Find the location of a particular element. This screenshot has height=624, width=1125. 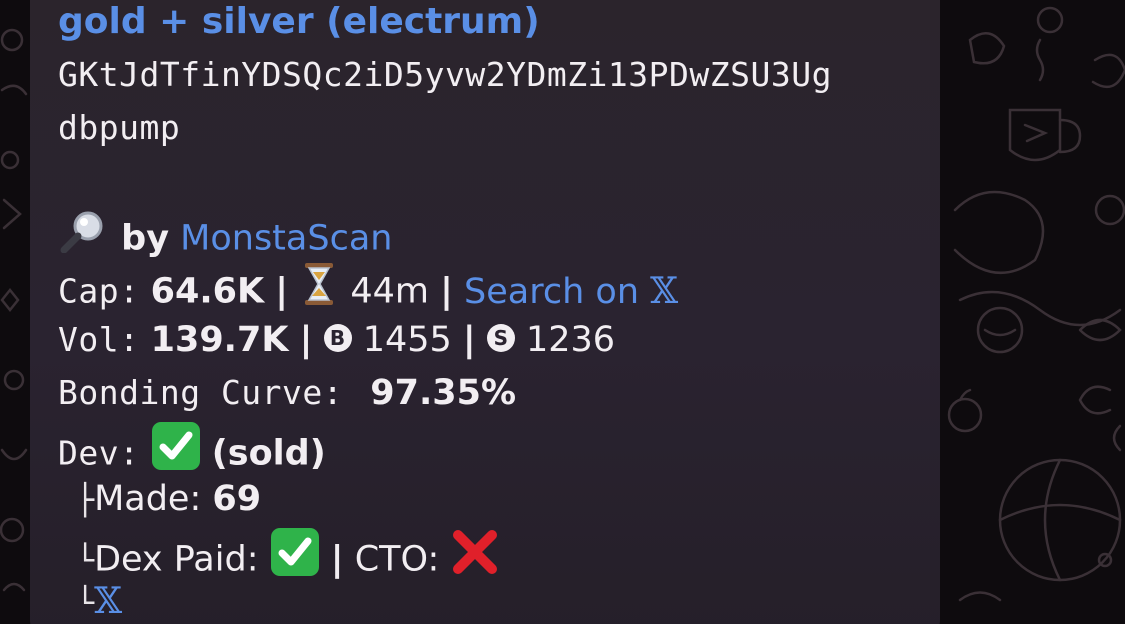

dex-paid-line: └Dex Paid: | CTO: is located at coordinates (288, 559).